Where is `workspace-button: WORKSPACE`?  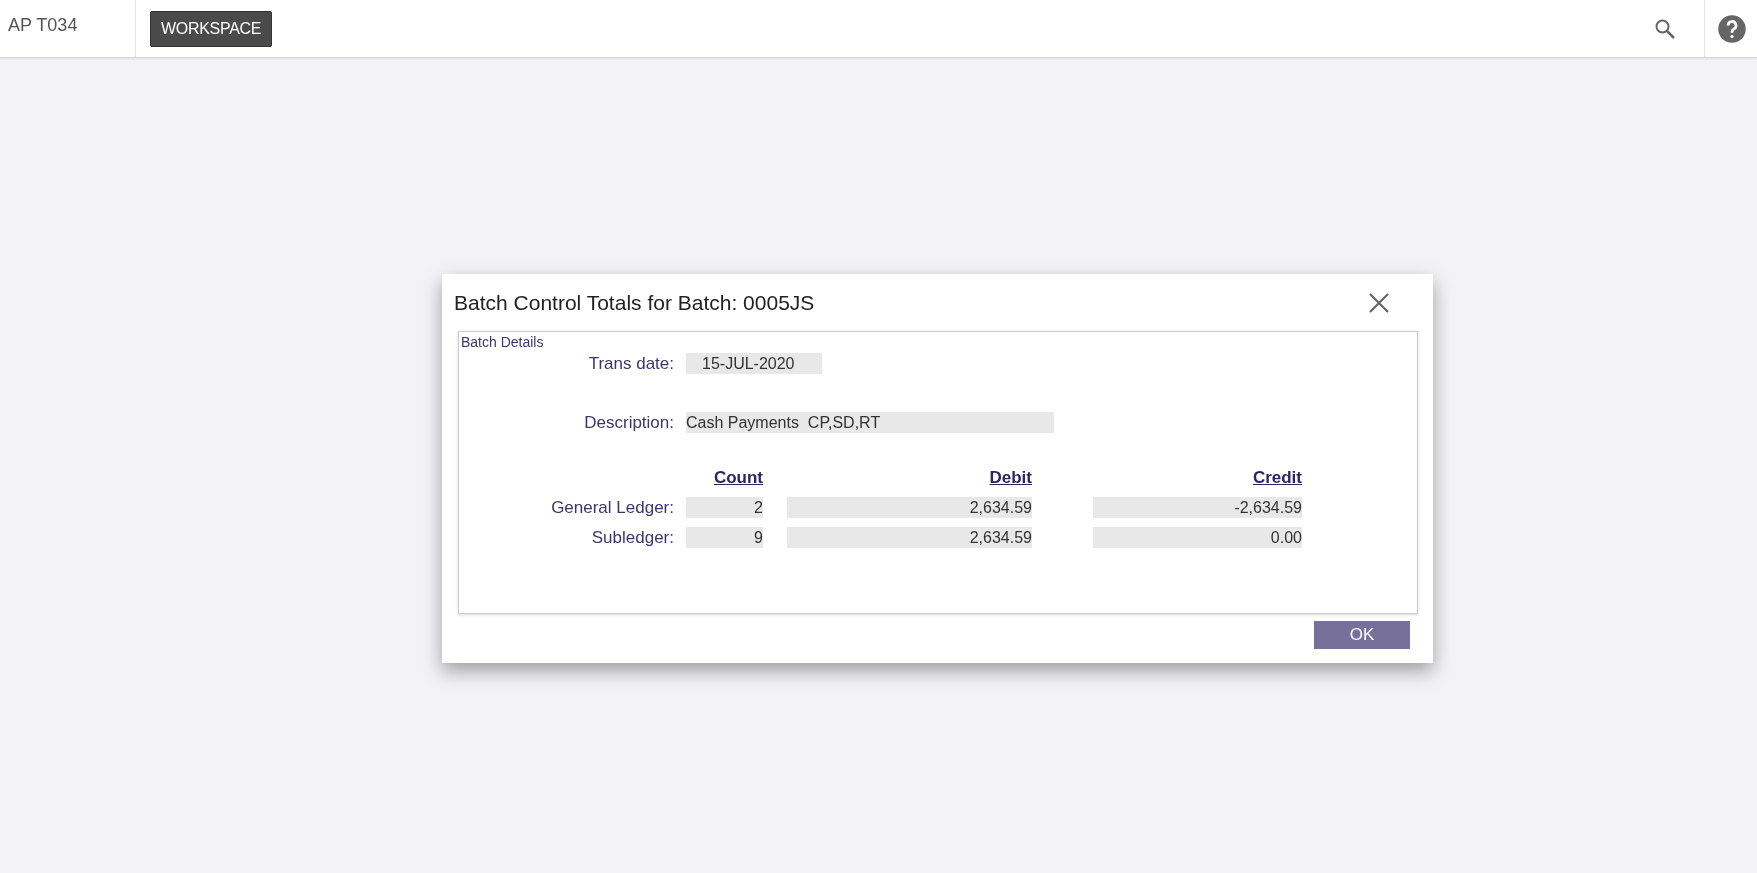
workspace-button: WORKSPACE is located at coordinates (211, 28).